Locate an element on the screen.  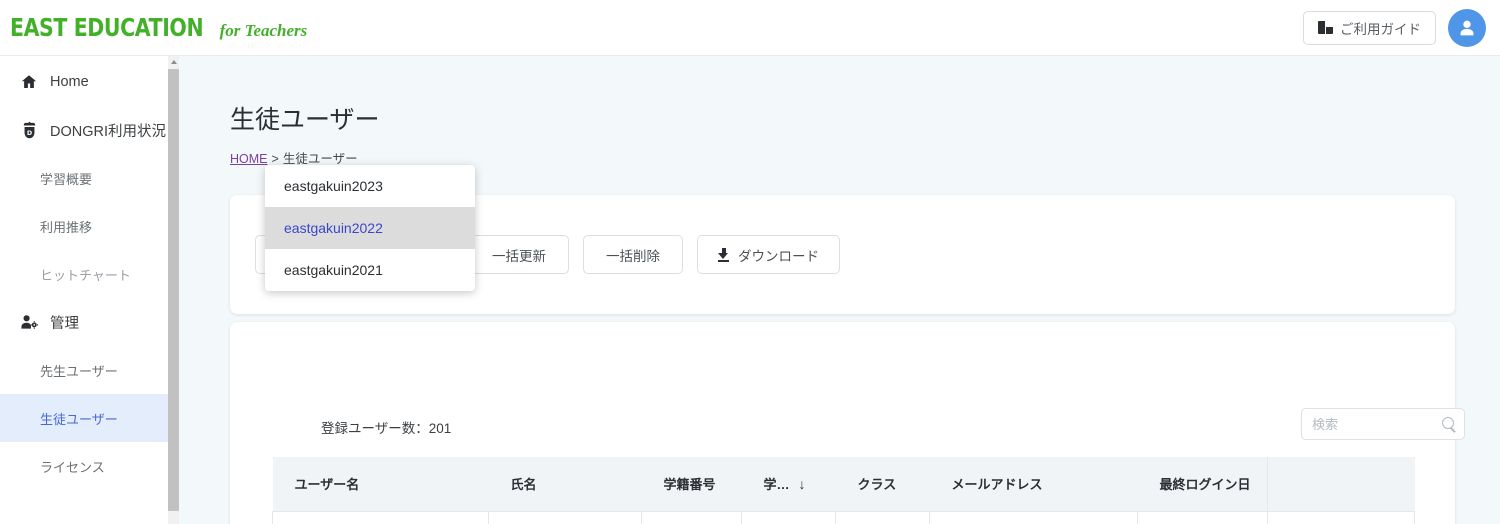
column-header-student-id: 学籍番号 is located at coordinates (691, 484).